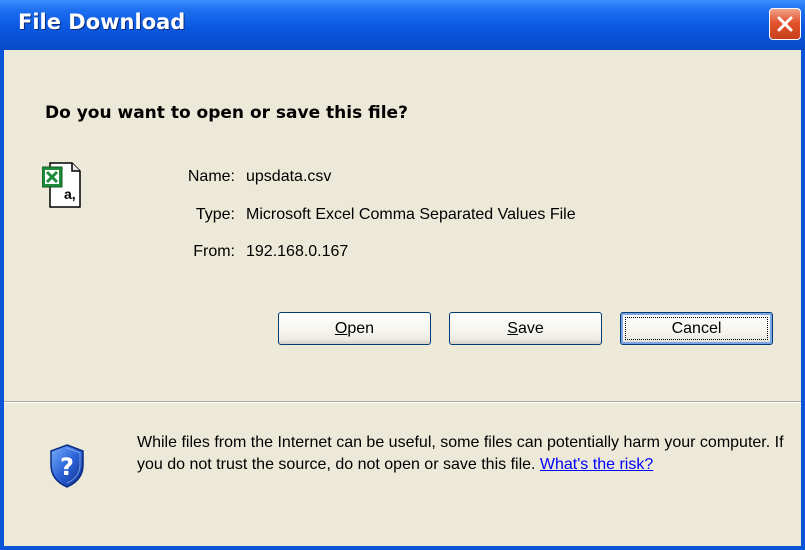 This screenshot has height=550, width=805. What do you see at coordinates (402, 402) in the screenshot?
I see `section-divider-highlight` at bounding box center [402, 402].